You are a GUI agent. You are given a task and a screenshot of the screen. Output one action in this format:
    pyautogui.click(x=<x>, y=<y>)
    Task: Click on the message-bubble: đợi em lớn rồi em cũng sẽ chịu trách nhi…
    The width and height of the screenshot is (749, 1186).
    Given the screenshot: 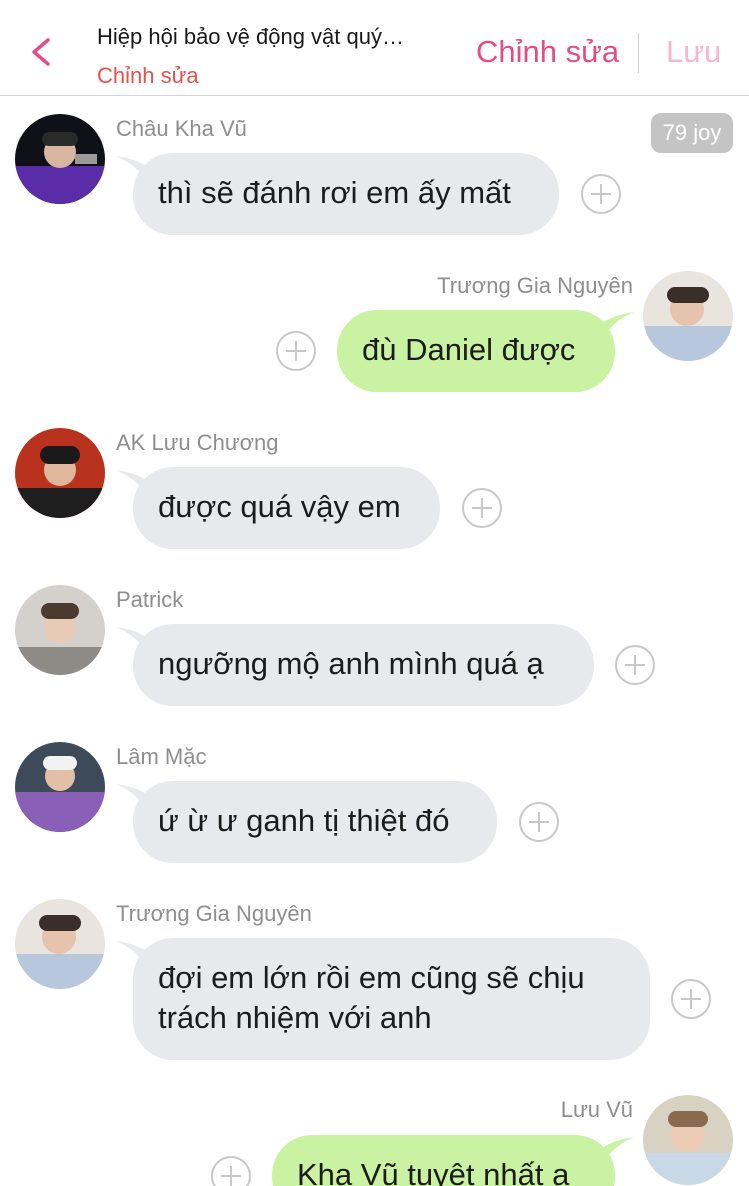 What is the action you would take?
    pyautogui.click(x=391, y=999)
    